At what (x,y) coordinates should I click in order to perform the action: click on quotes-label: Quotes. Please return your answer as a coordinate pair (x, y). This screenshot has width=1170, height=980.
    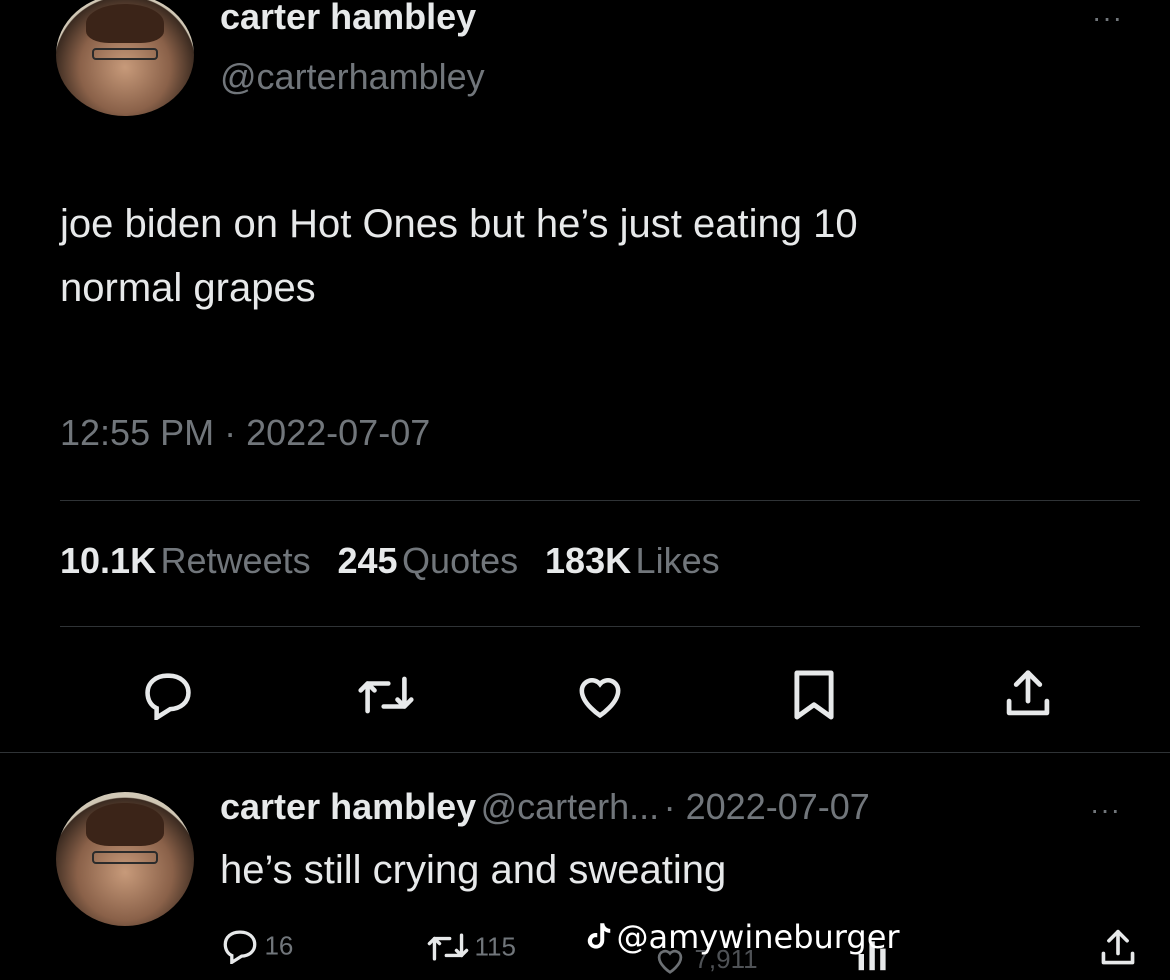
    Looking at the image, I should click on (460, 560).